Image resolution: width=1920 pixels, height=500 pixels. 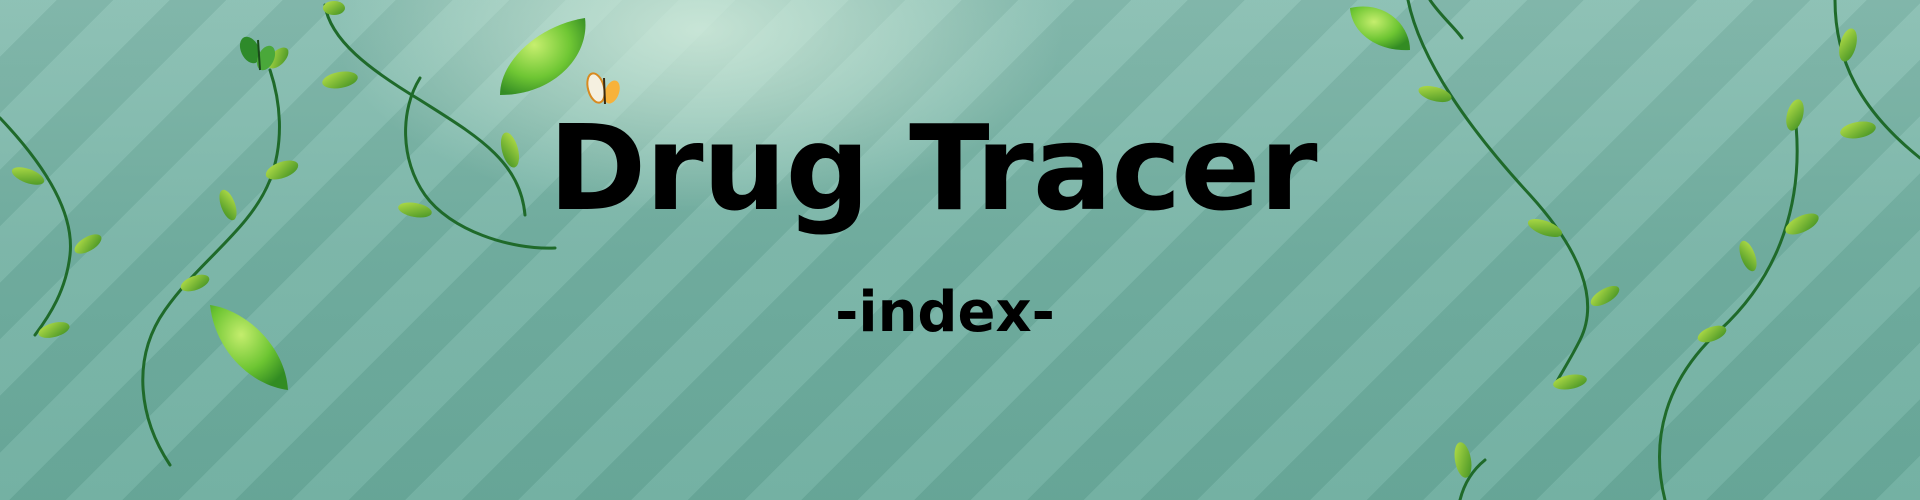 I want to click on leaf-icon, so click(x=1380, y=28).